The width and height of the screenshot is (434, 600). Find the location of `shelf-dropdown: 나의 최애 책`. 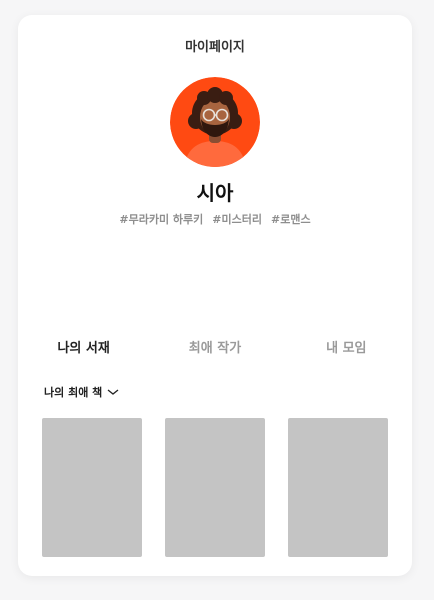

shelf-dropdown: 나의 최애 책 is located at coordinates (82, 392).